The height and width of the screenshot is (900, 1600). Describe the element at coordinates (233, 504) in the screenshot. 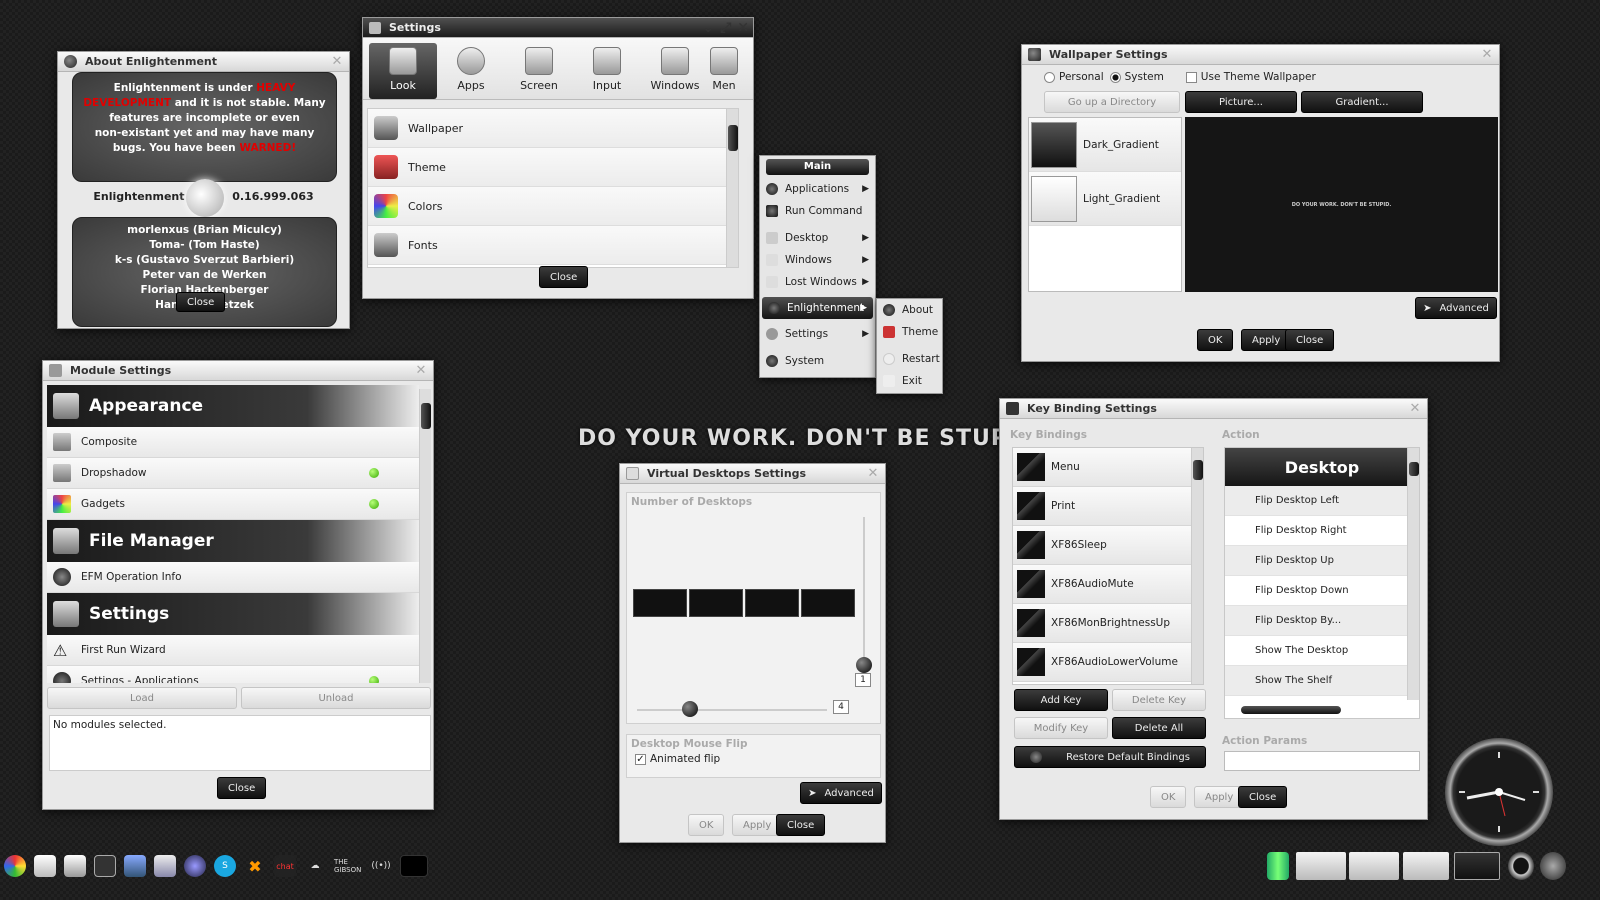

I see `list-item: Gadgets` at that location.